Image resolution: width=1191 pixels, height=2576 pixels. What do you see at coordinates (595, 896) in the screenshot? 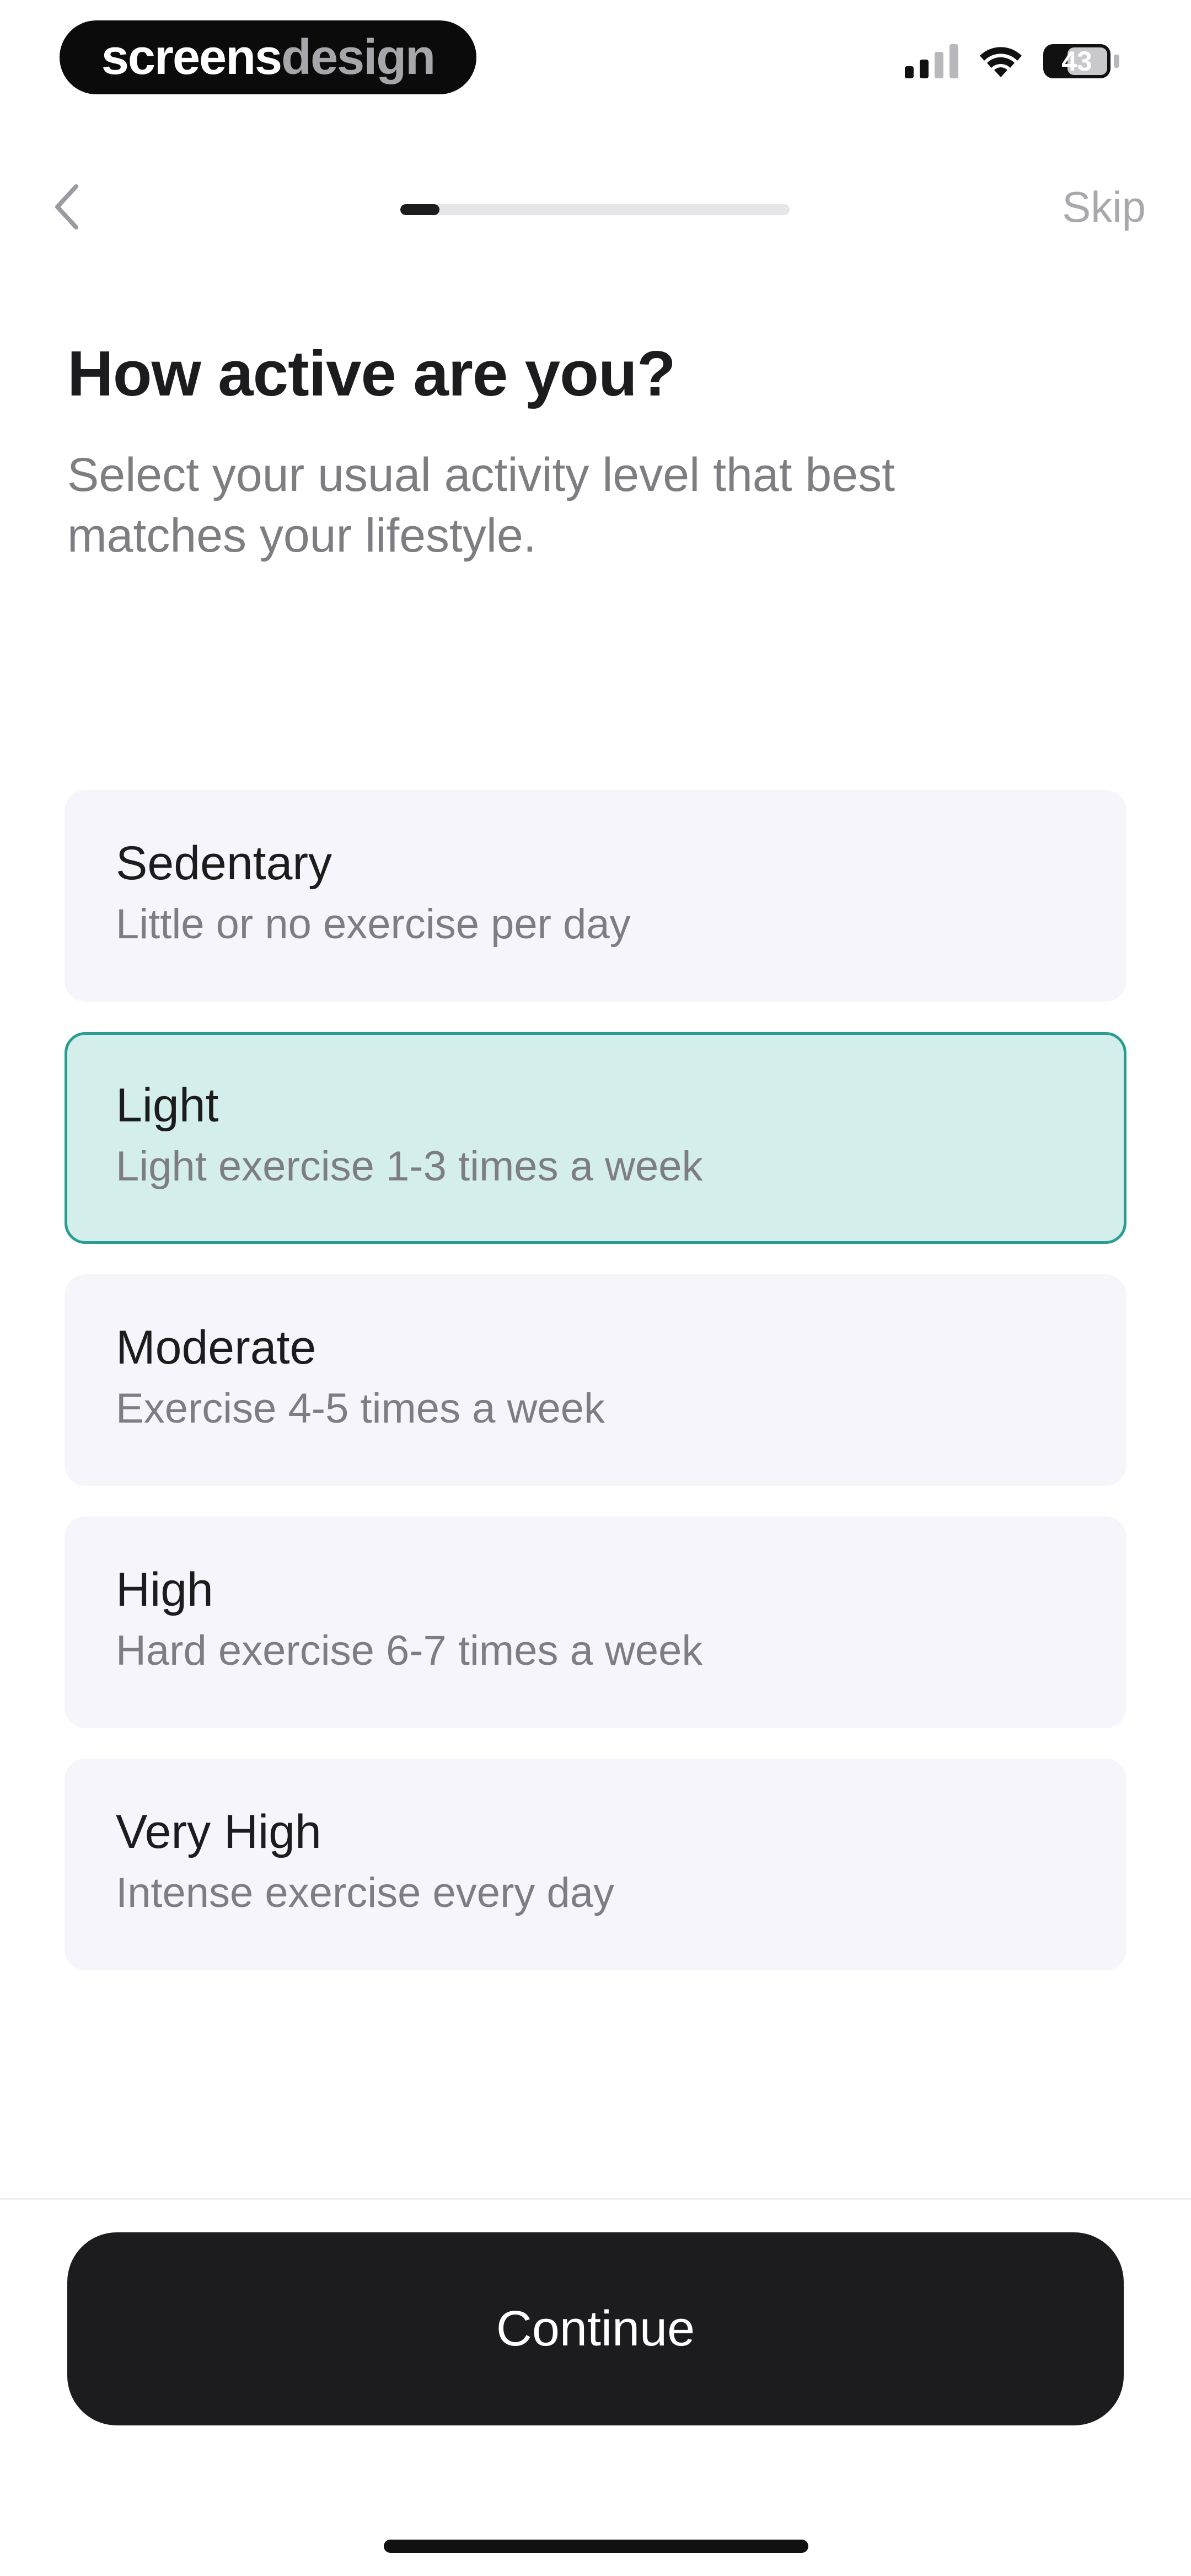
I see `option-sedentary: Sedentary Little or no exercise per day` at bounding box center [595, 896].